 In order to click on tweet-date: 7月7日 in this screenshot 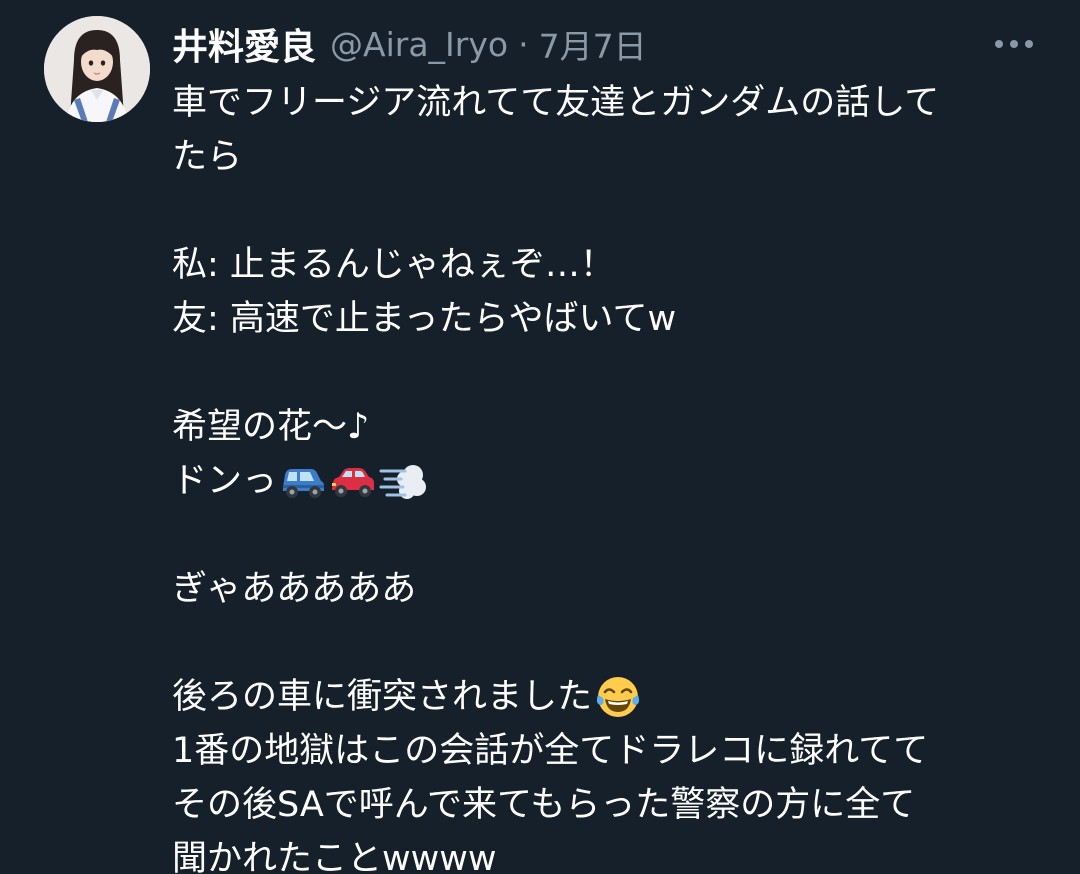, I will do `click(593, 44)`.